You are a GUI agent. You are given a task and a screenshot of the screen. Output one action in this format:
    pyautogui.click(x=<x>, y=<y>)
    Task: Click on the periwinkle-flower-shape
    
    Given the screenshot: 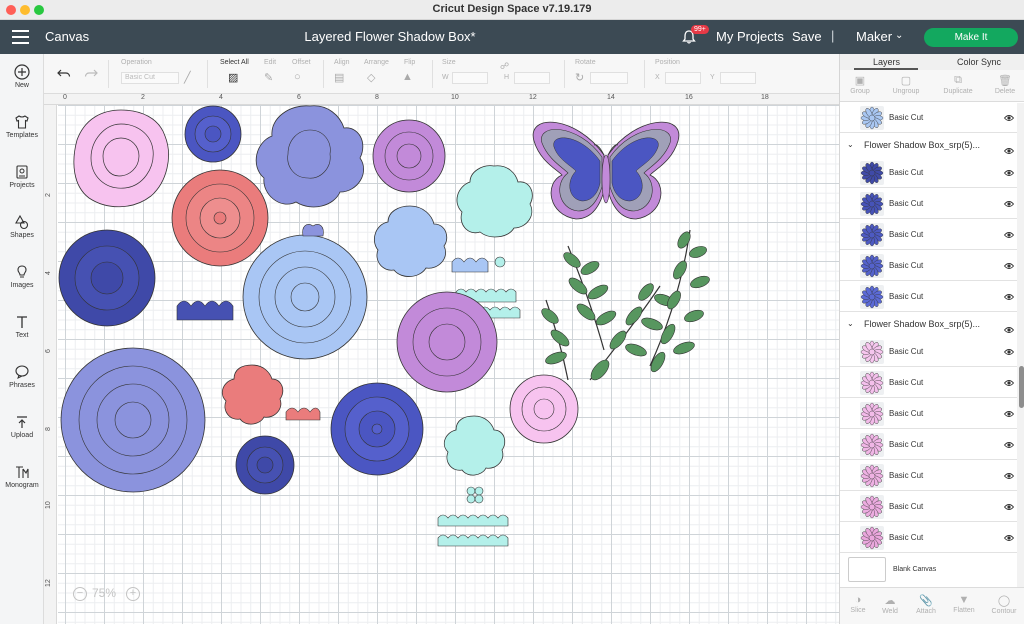 What is the action you would take?
    pyautogui.click(x=310, y=156)
    